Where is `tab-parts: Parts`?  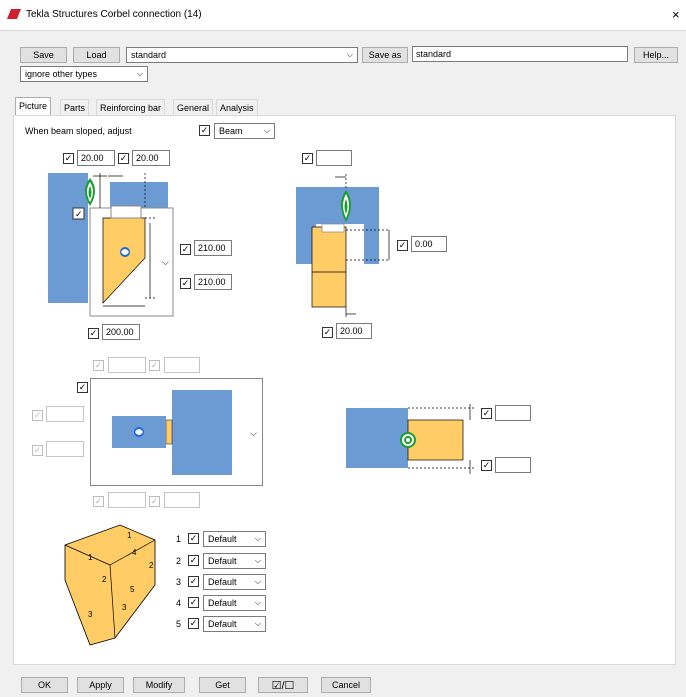
tab-parts: Parts is located at coordinates (75, 107).